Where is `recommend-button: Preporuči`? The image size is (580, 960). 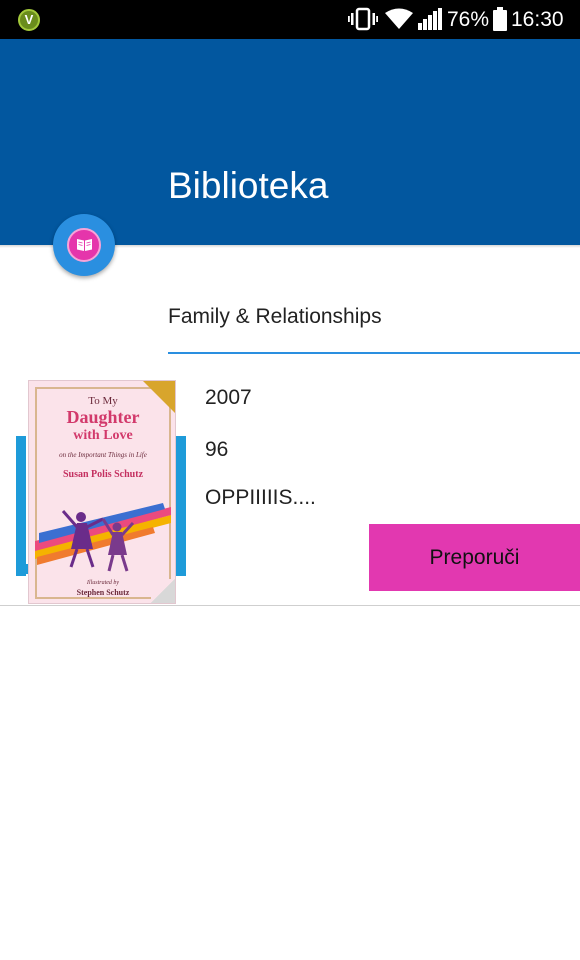 recommend-button: Preporuči is located at coordinates (474, 557).